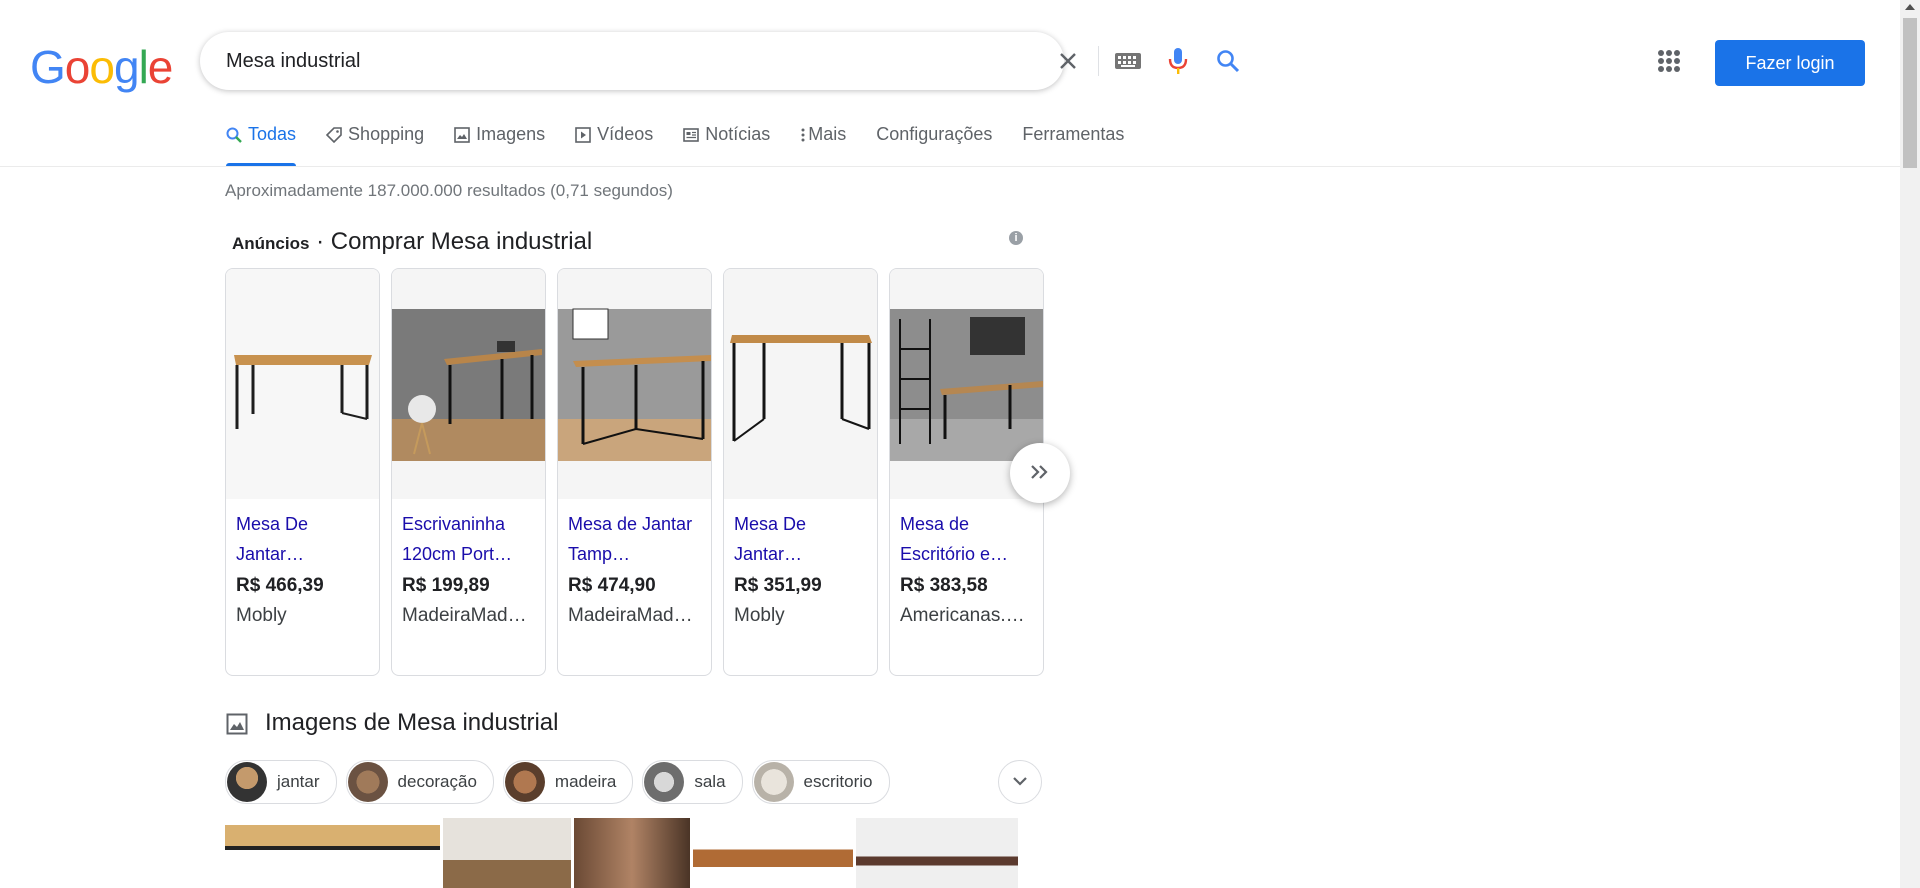  What do you see at coordinates (419, 782) in the screenshot?
I see `chip-decoracao: decoração` at bounding box center [419, 782].